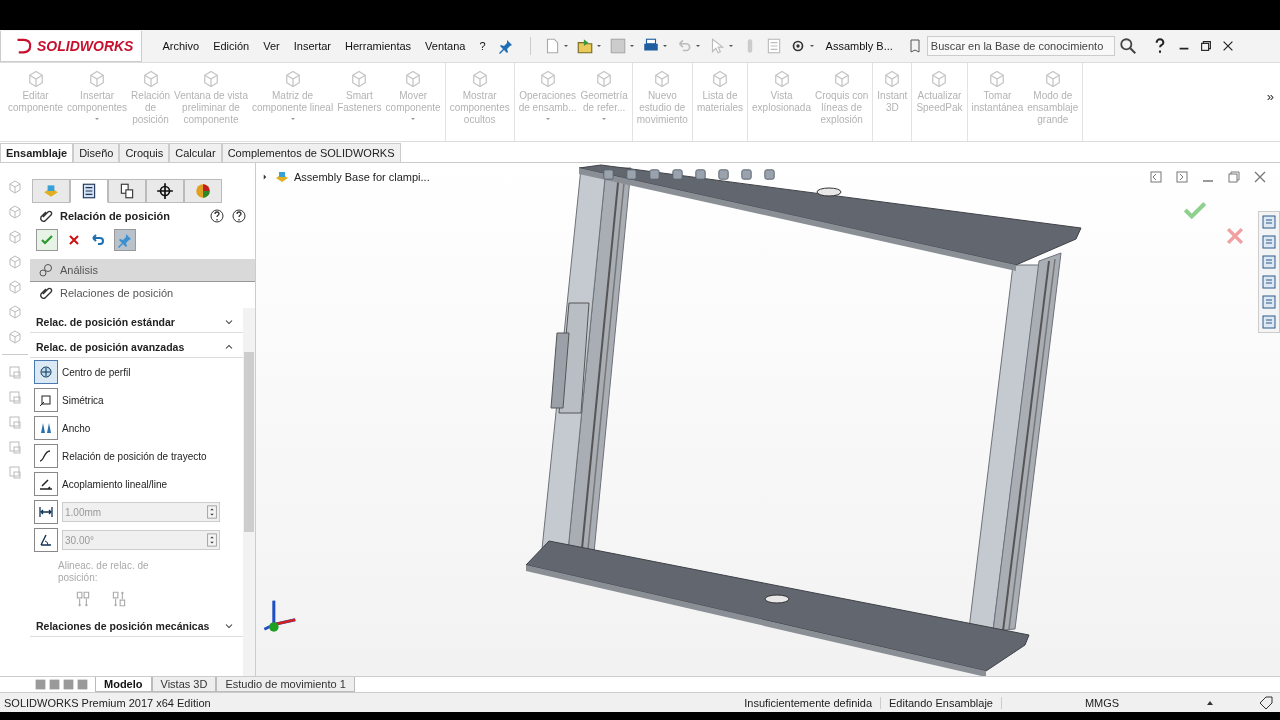 The height and width of the screenshot is (720, 1280). I want to click on angle-icon, so click(46, 540).